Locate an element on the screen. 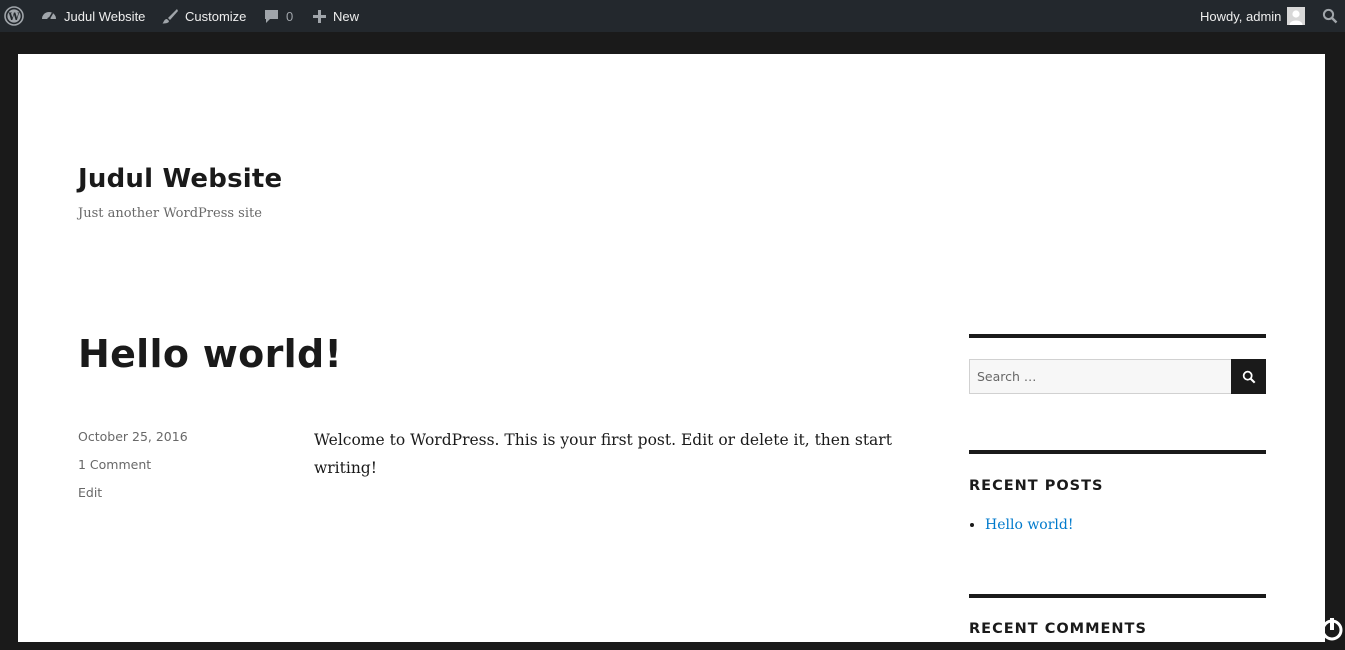  recent-post-link: Hello world! is located at coordinates (1029, 525).